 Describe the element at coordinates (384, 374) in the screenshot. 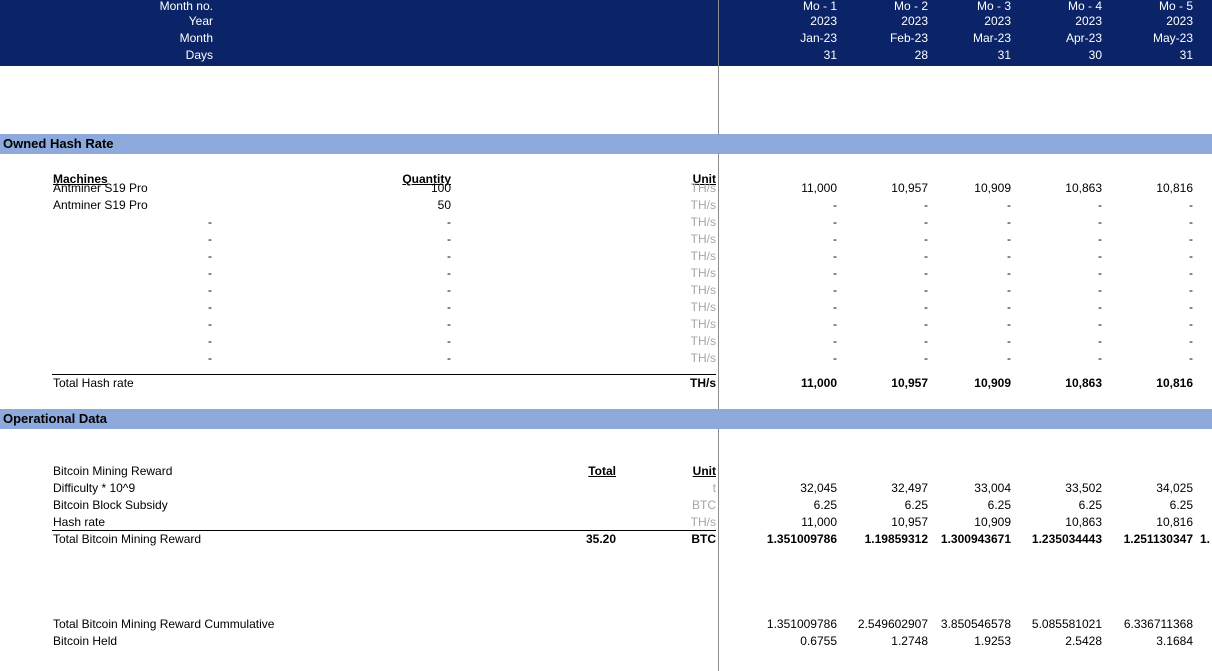

I see `total-hash-rate-border` at that location.